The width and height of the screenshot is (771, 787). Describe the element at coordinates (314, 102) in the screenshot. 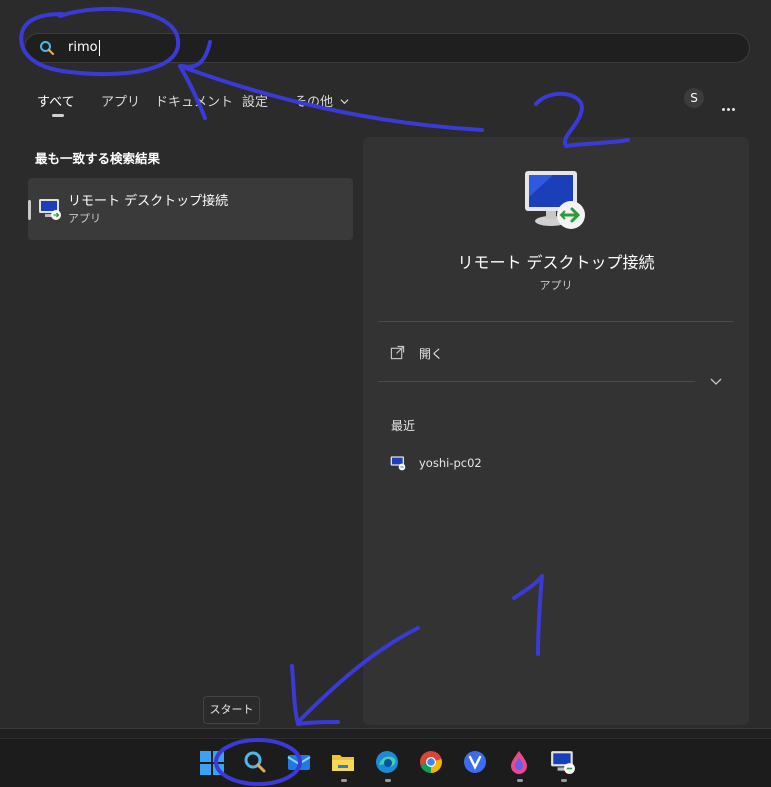

I see `tab-more-label: その他` at that location.